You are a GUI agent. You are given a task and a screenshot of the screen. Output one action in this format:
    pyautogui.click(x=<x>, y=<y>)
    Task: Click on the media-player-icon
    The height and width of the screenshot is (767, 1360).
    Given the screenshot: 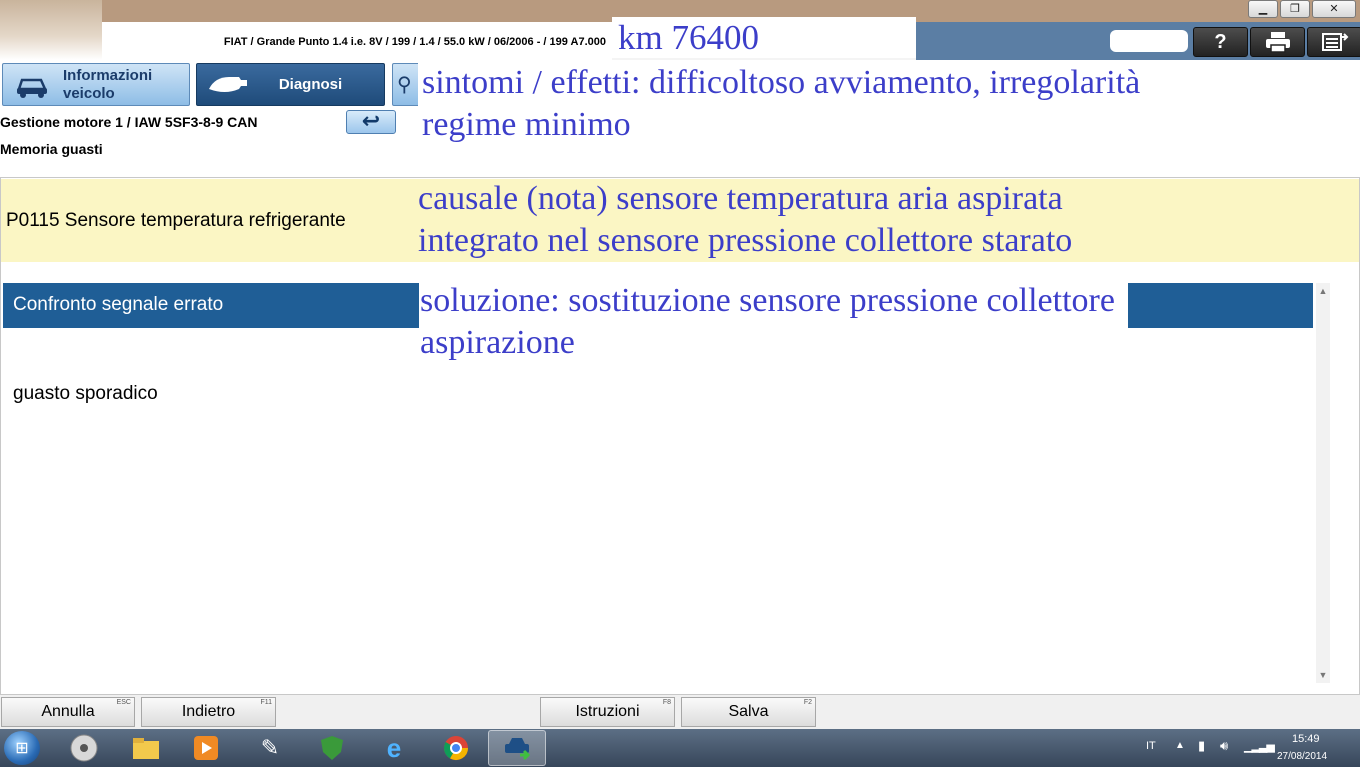 What is the action you would take?
    pyautogui.click(x=206, y=748)
    